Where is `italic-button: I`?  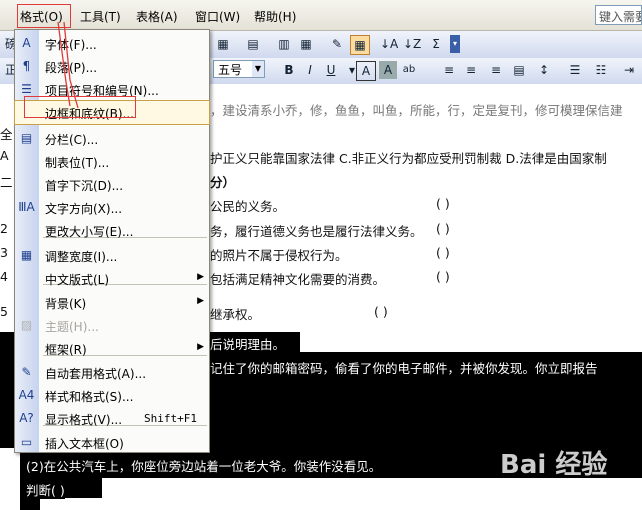
italic-button: I is located at coordinates (310, 70).